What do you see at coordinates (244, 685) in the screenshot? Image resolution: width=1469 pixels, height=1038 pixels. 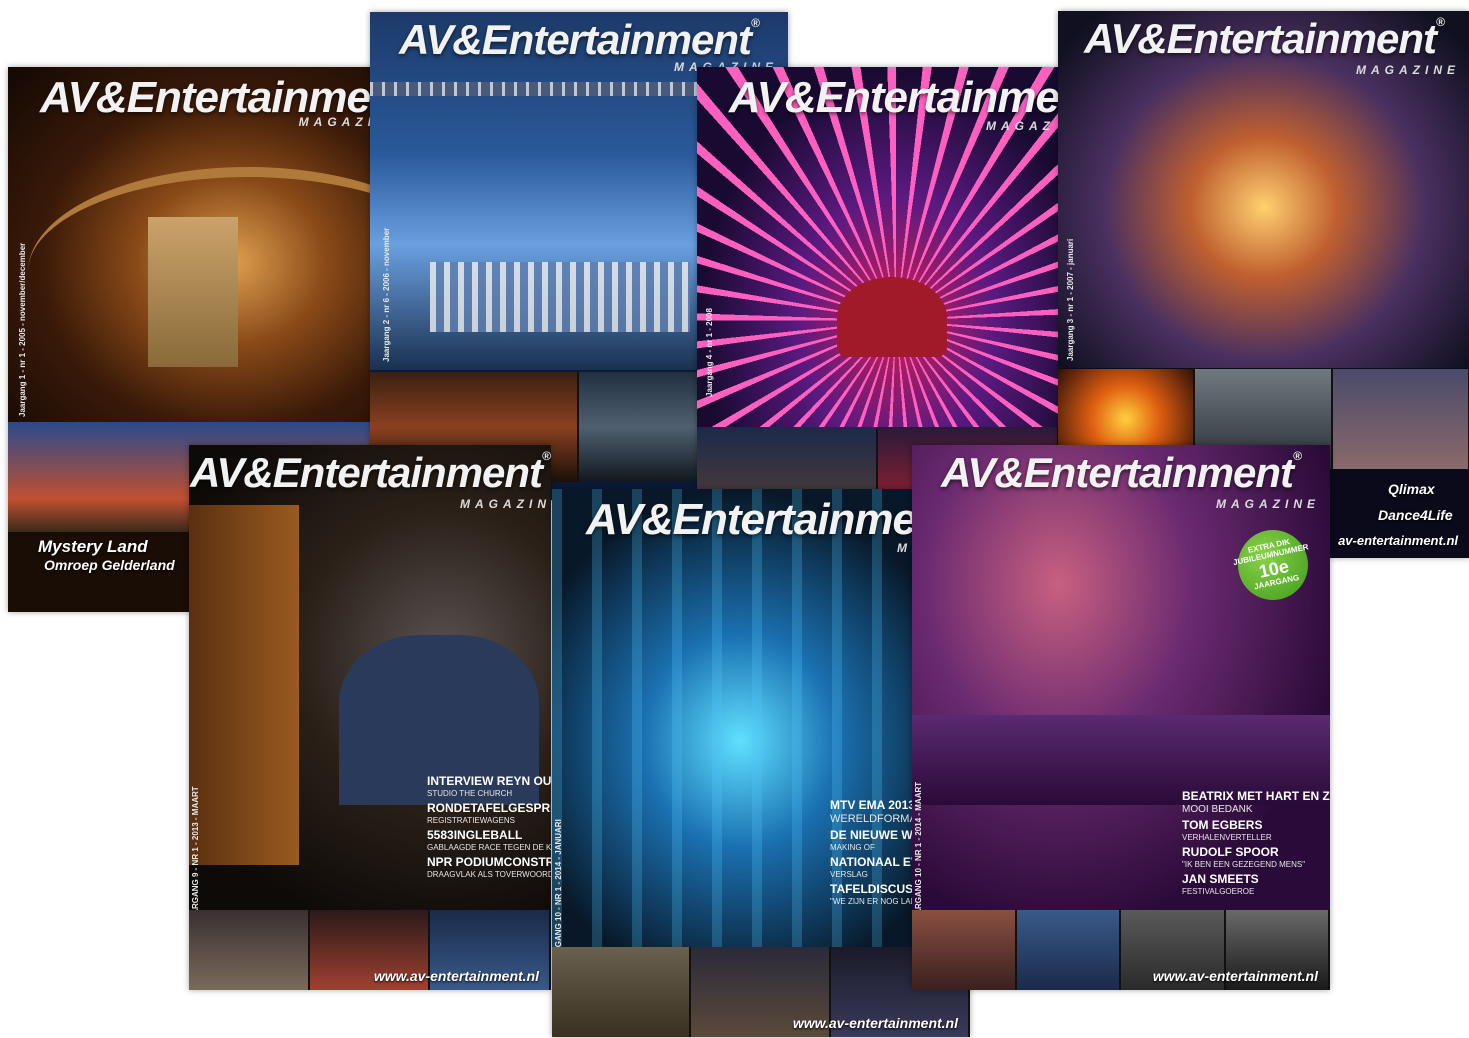 I see `organ-cabinet` at bounding box center [244, 685].